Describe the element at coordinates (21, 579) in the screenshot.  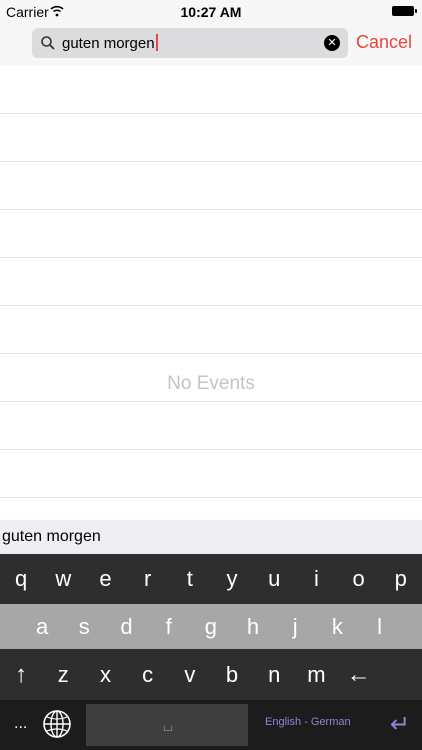
I see `key-q: q` at that location.